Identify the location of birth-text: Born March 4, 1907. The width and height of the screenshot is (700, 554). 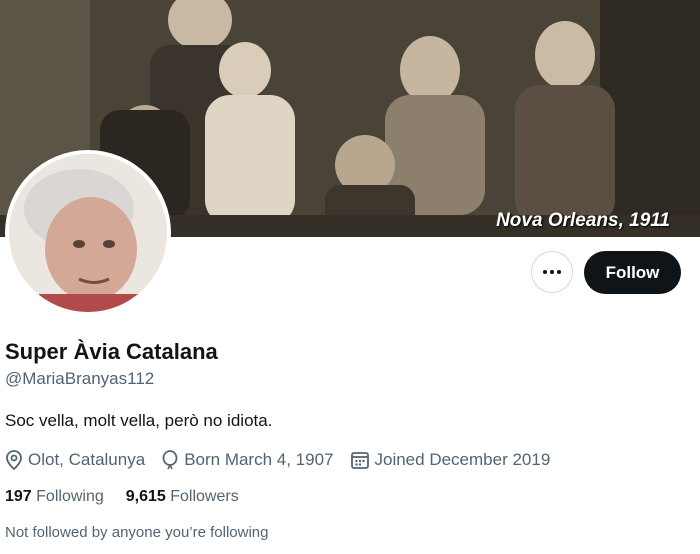
(259, 459).